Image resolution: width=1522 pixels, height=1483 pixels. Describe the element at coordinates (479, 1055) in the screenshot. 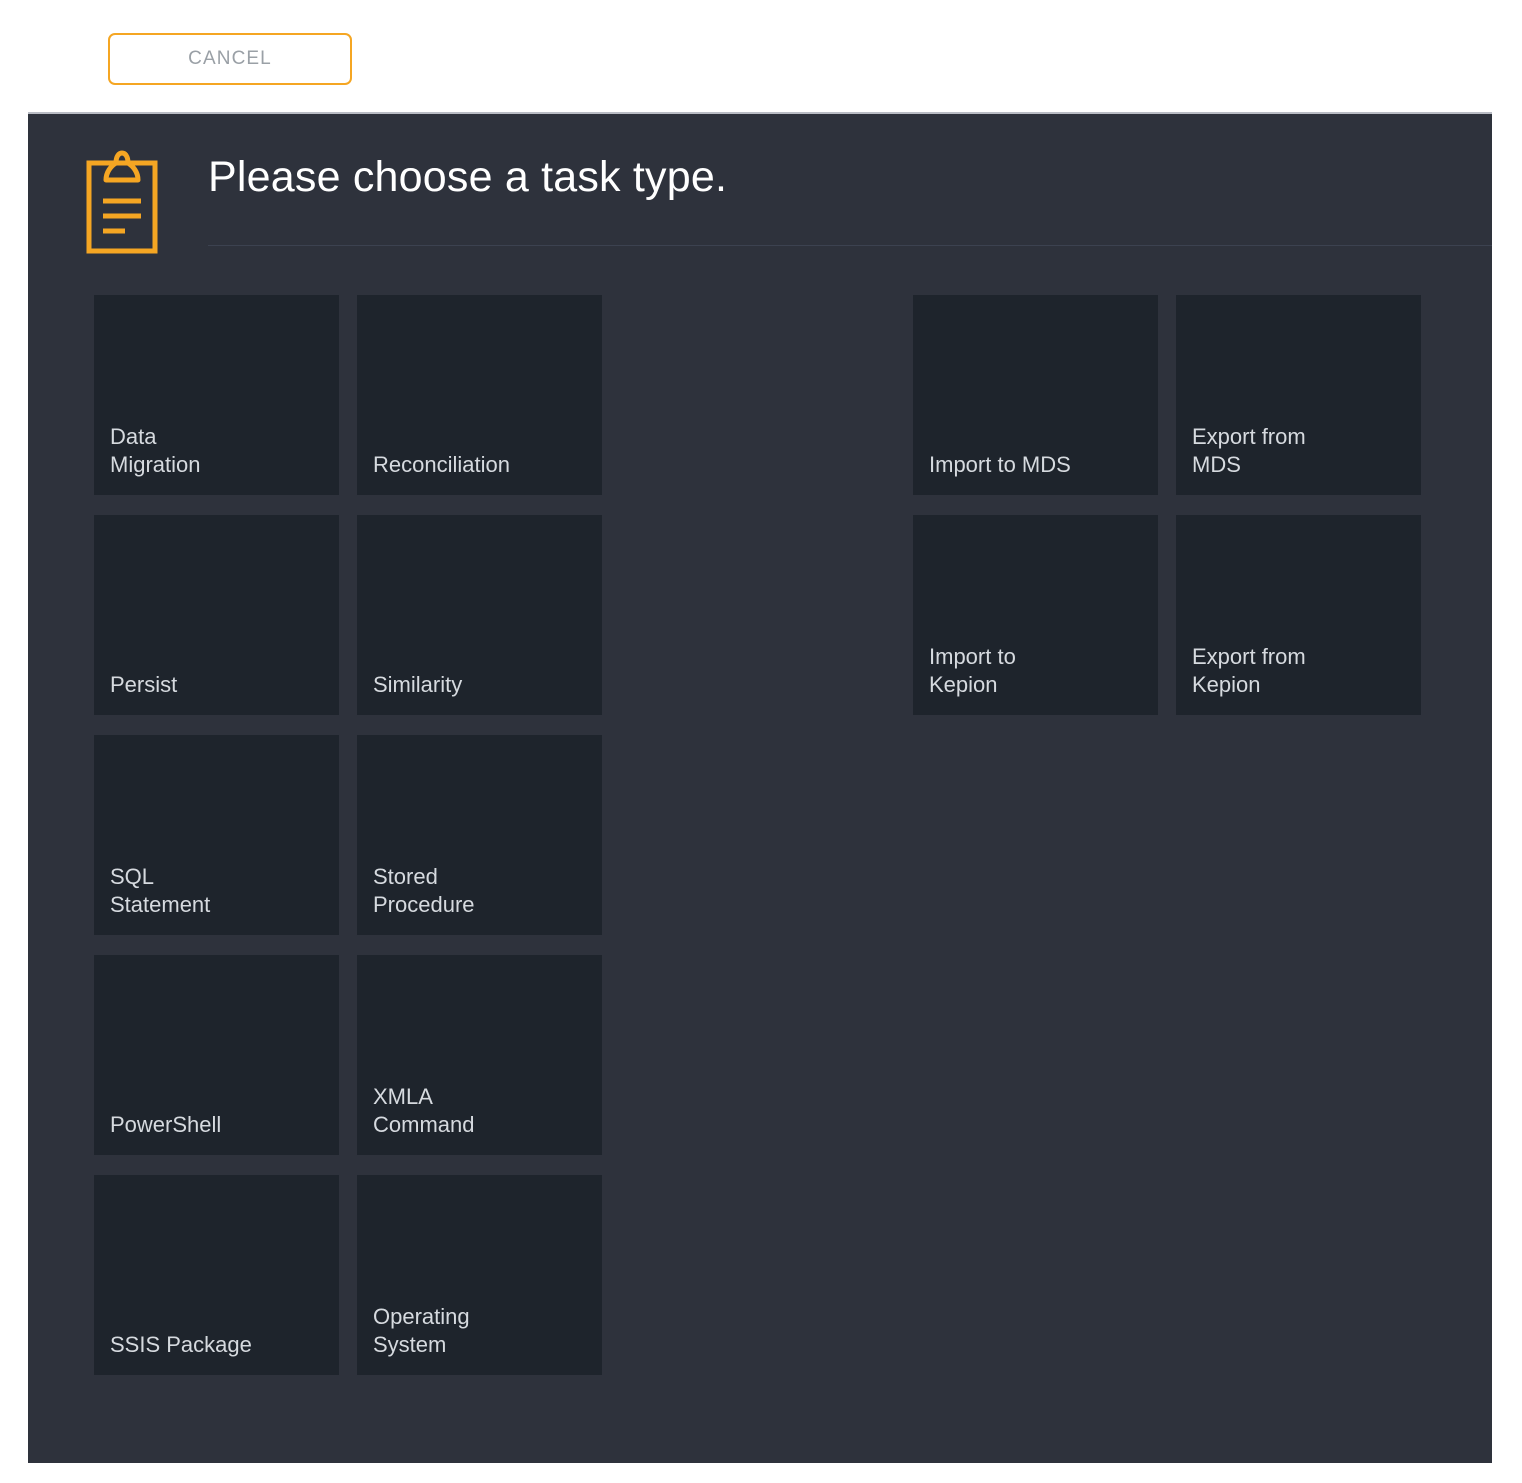

I see `task-type-tile: XMLA Command` at that location.